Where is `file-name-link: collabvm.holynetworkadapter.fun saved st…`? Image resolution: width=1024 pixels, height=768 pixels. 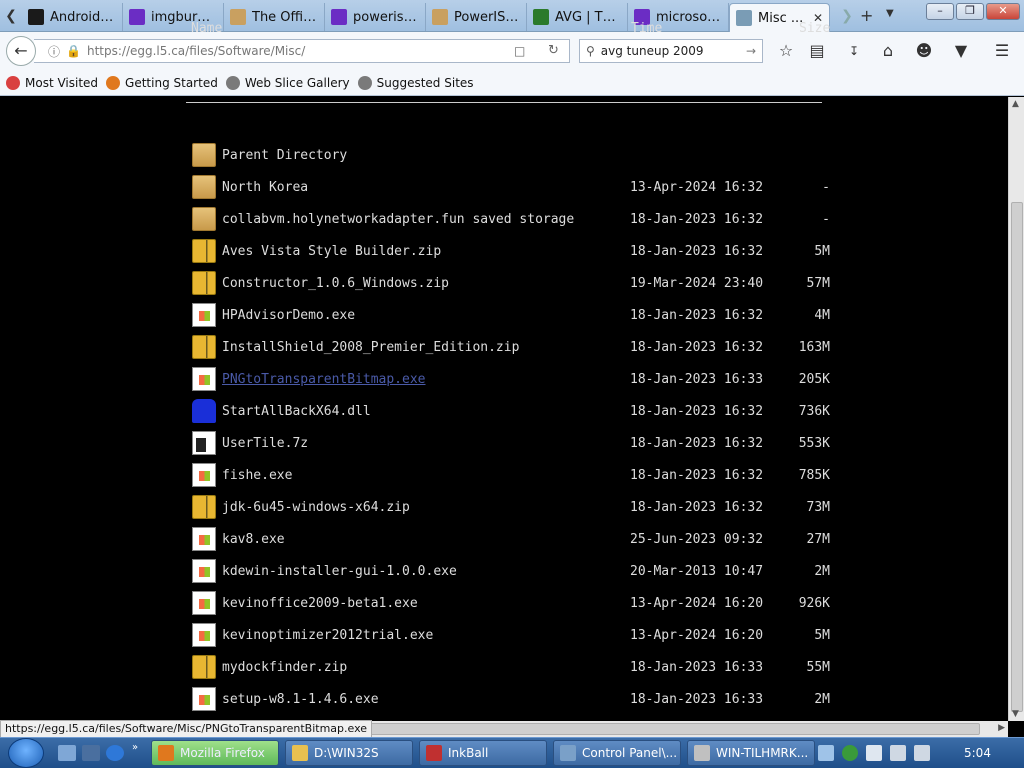
file-name-link: collabvm.holynetworkadapter.fun saved st… is located at coordinates (398, 219).